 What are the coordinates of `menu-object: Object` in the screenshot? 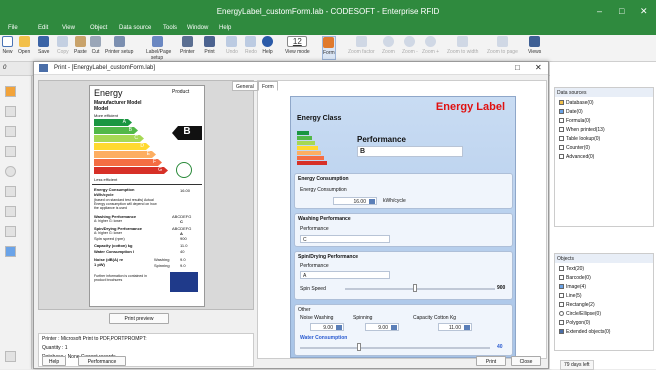 It's located at (98, 28).